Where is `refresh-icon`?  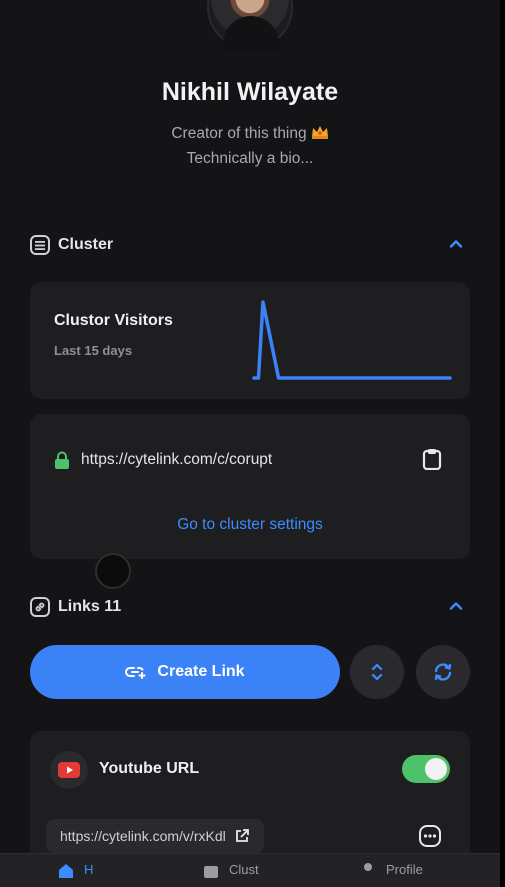 refresh-icon is located at coordinates (443, 672).